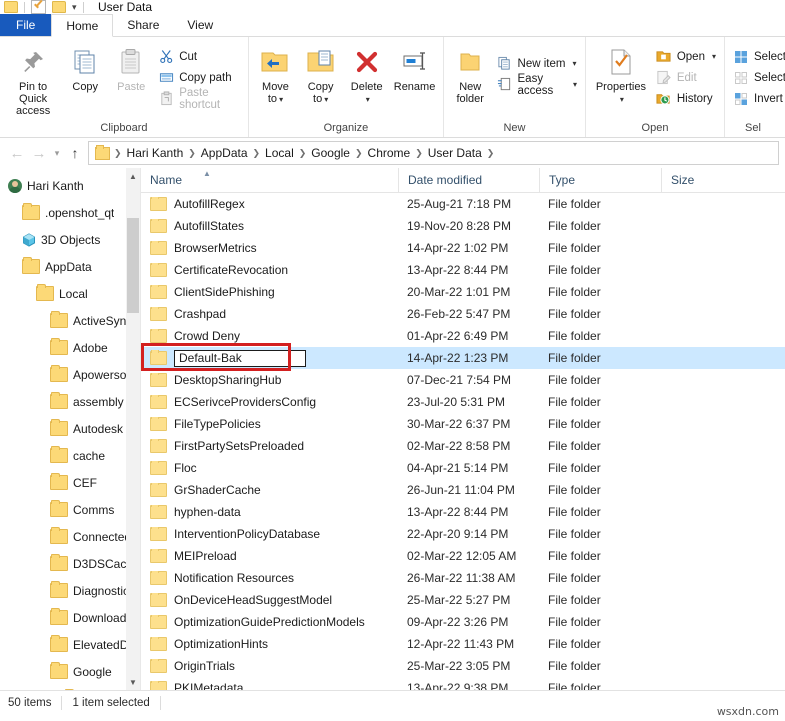  I want to click on table-row: hyphen-data 13-Apr-22 8:44 PM File folder, so click(463, 512).